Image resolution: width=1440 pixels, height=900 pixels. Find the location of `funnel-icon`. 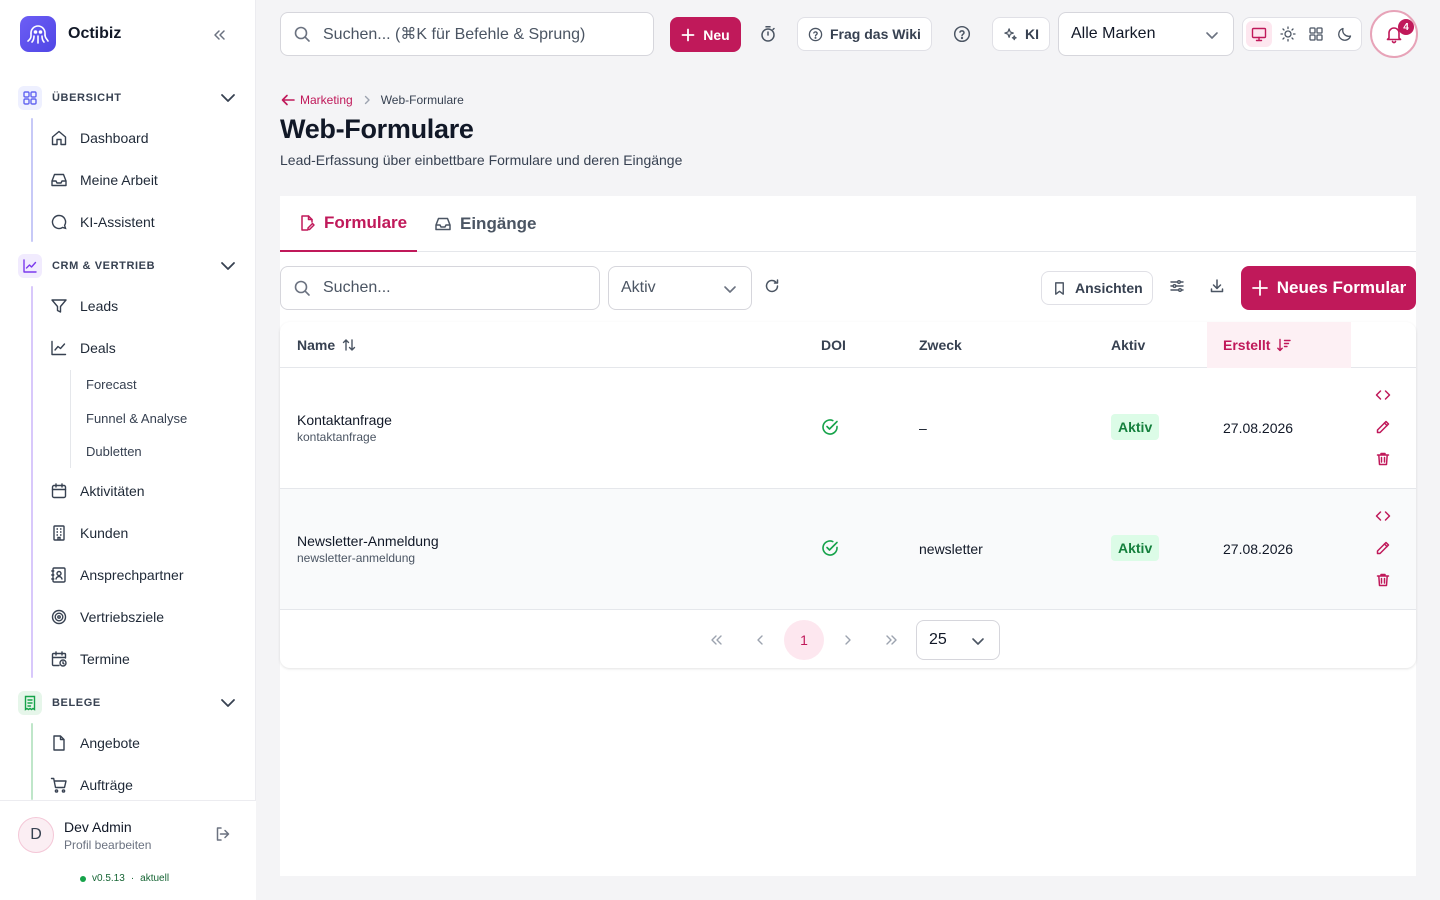

funnel-icon is located at coordinates (59, 306).